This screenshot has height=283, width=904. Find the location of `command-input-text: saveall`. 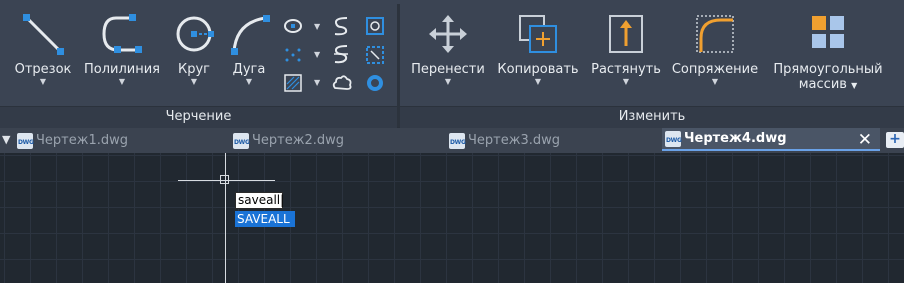

command-input-text: saveall is located at coordinates (259, 200).